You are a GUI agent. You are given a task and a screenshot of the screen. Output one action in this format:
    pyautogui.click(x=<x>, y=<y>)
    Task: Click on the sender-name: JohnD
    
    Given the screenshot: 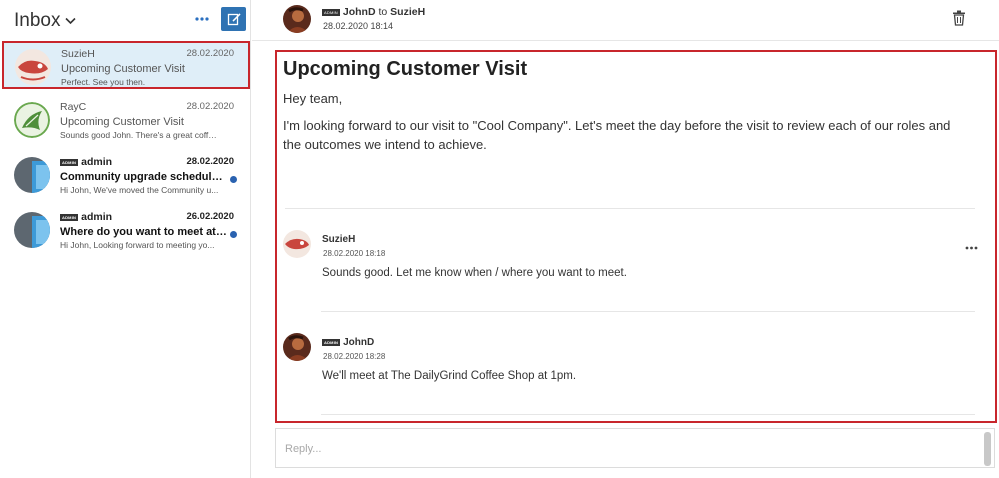 What is the action you would take?
    pyautogui.click(x=359, y=12)
    